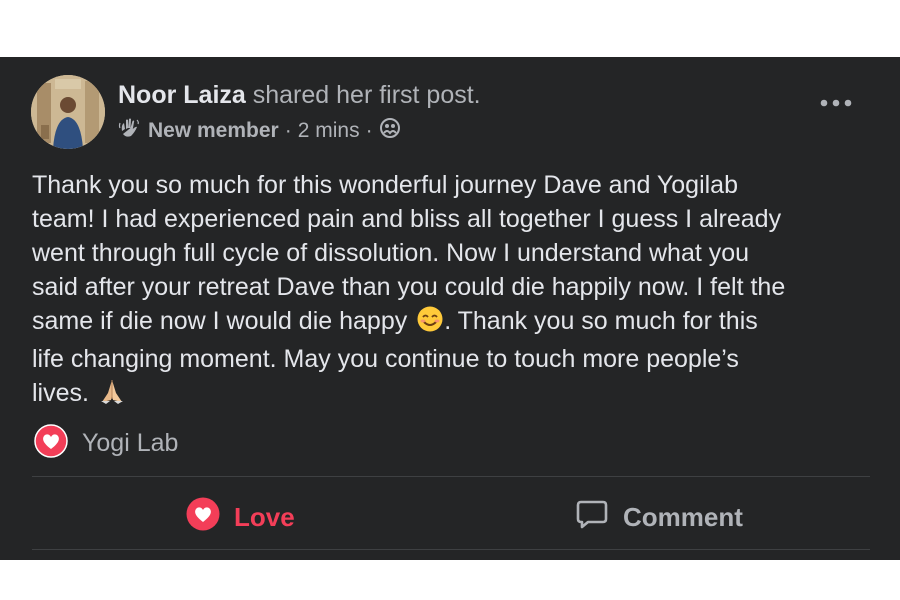 The width and height of the screenshot is (900, 600). Describe the element at coordinates (366, 95) in the screenshot. I see `action-text: shared her first post.` at that location.